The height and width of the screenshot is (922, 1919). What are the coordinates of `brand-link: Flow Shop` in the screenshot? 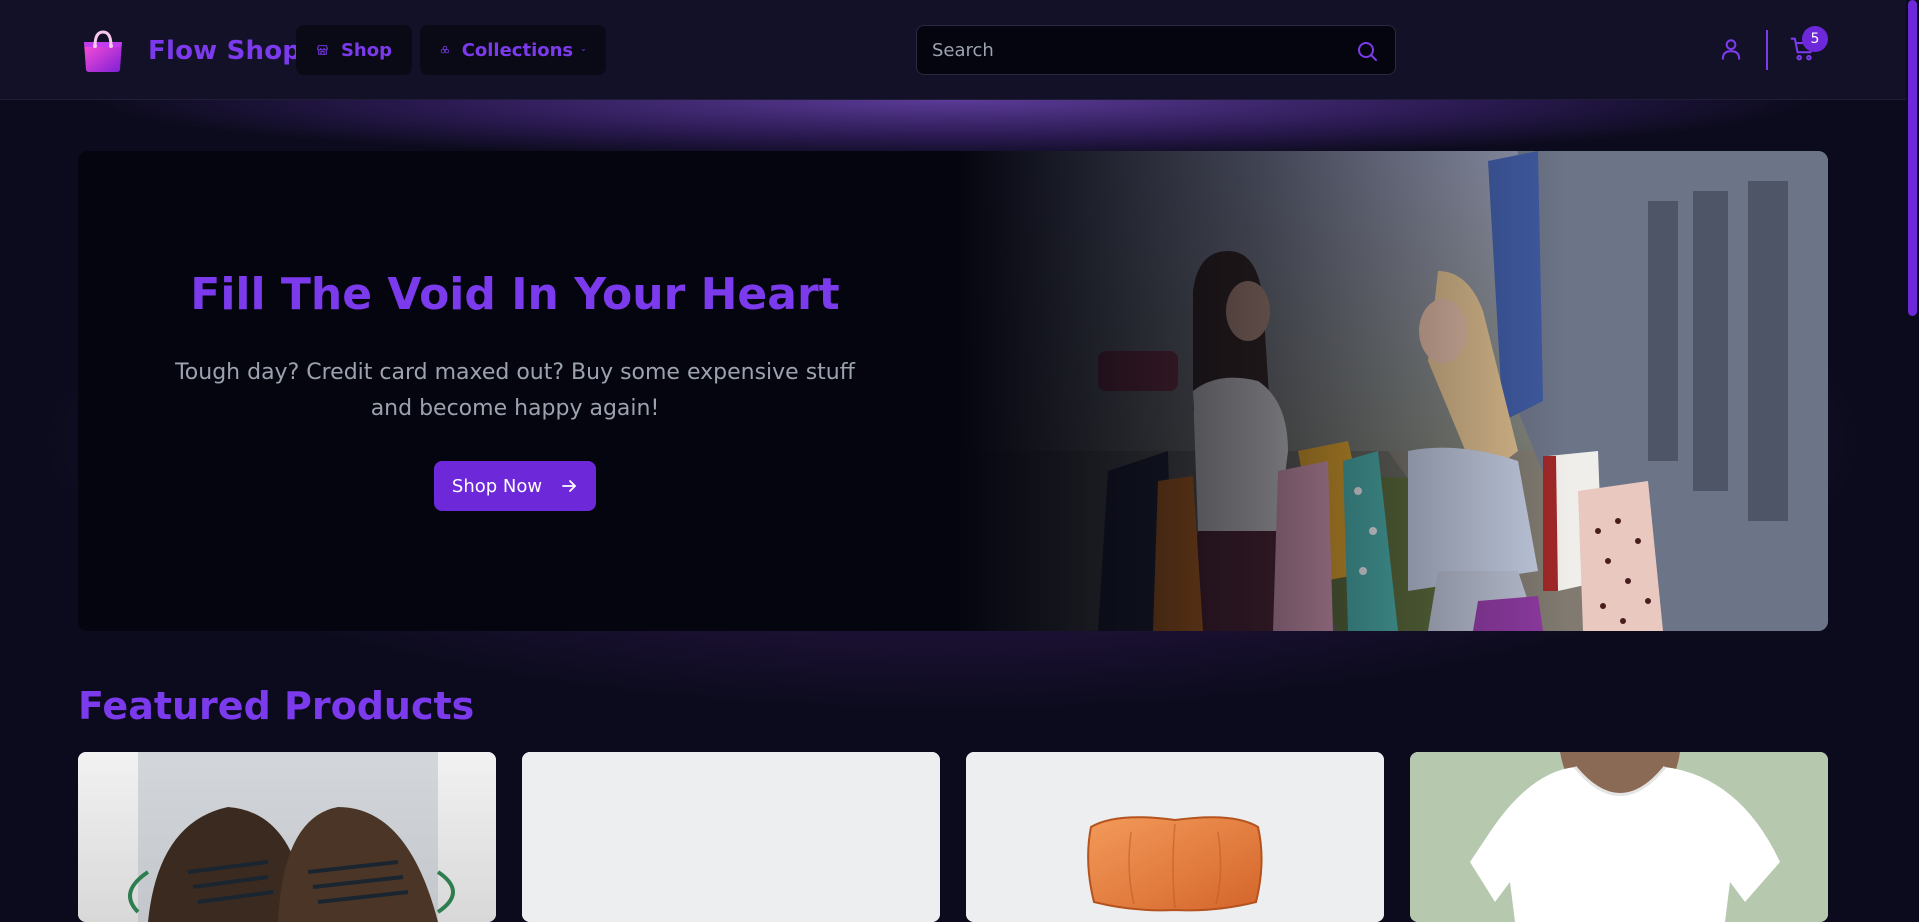 It's located at (190, 51).